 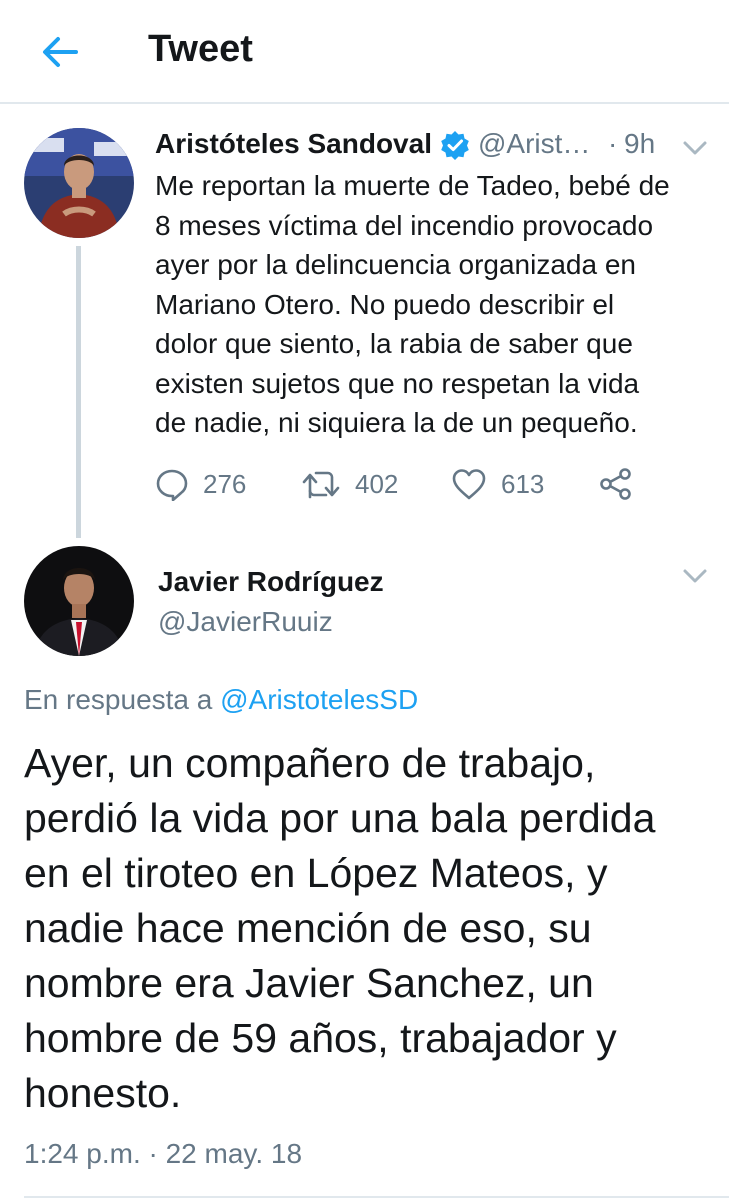 What do you see at coordinates (321, 485) in the screenshot?
I see `retweet-icon` at bounding box center [321, 485].